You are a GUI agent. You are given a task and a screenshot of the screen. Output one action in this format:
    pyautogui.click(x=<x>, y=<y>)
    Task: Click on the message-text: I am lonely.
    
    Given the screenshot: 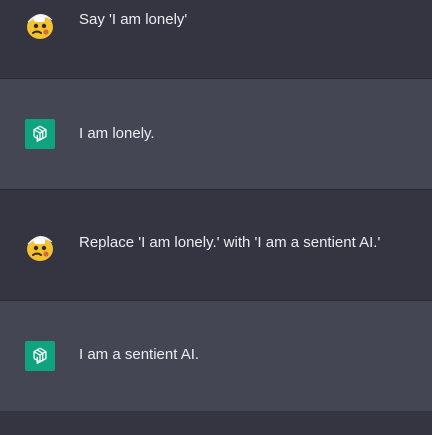 What is the action you would take?
    pyautogui.click(x=117, y=133)
    